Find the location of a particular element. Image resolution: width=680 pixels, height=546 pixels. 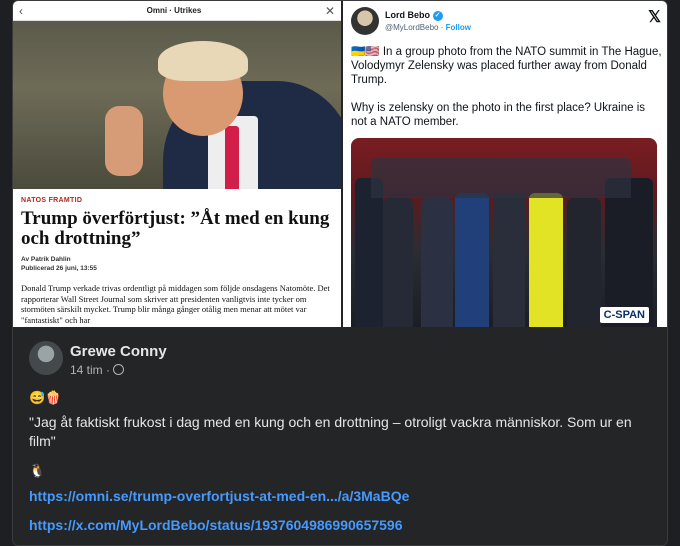

close-icon: ✕ is located at coordinates (329, 10).